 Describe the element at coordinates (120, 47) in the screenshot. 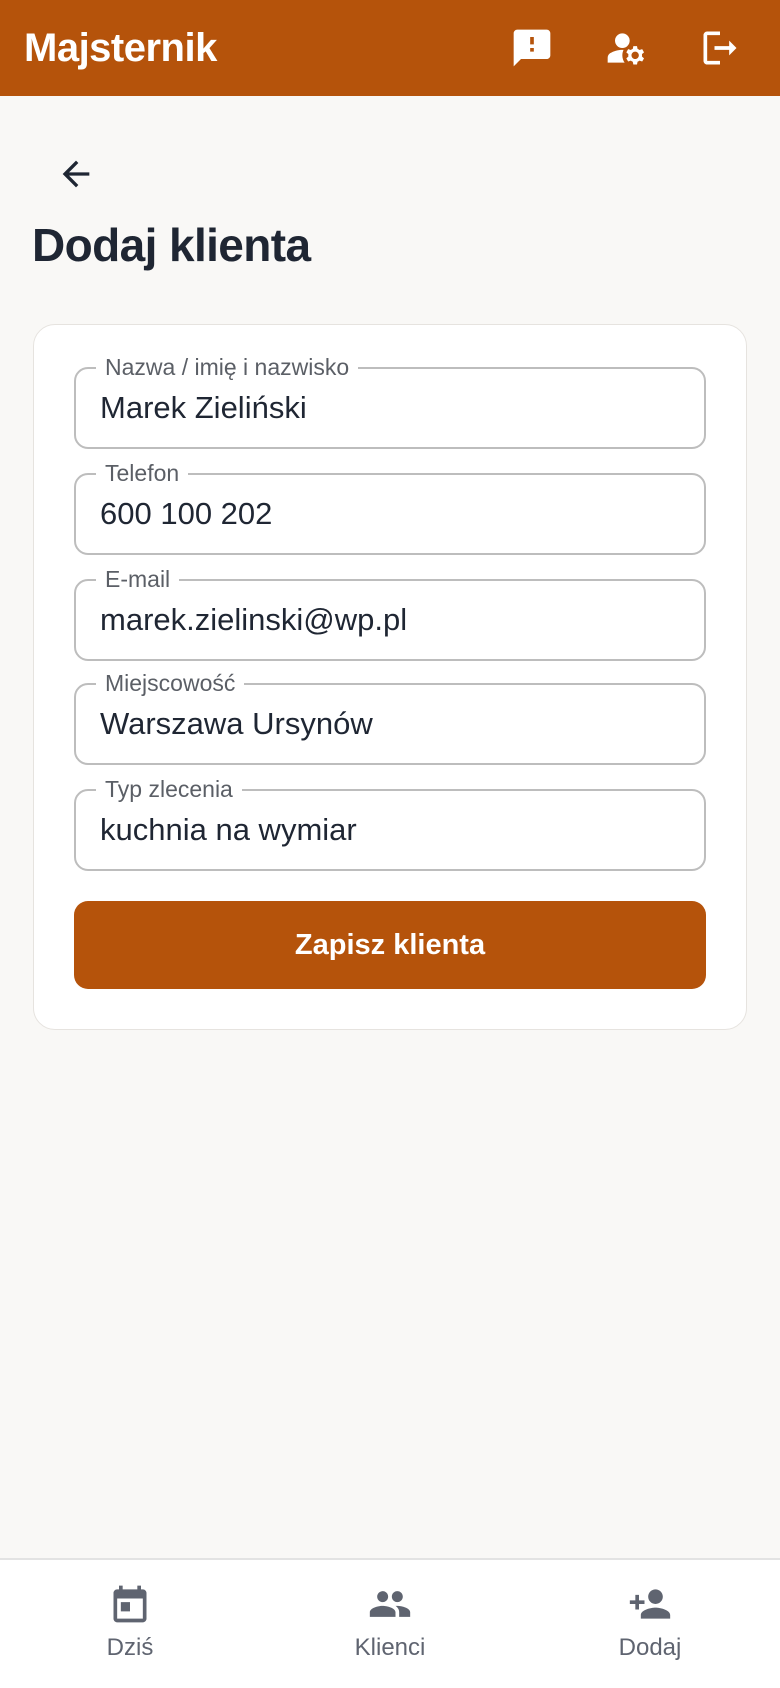

I see `app-title: Majsternik` at that location.